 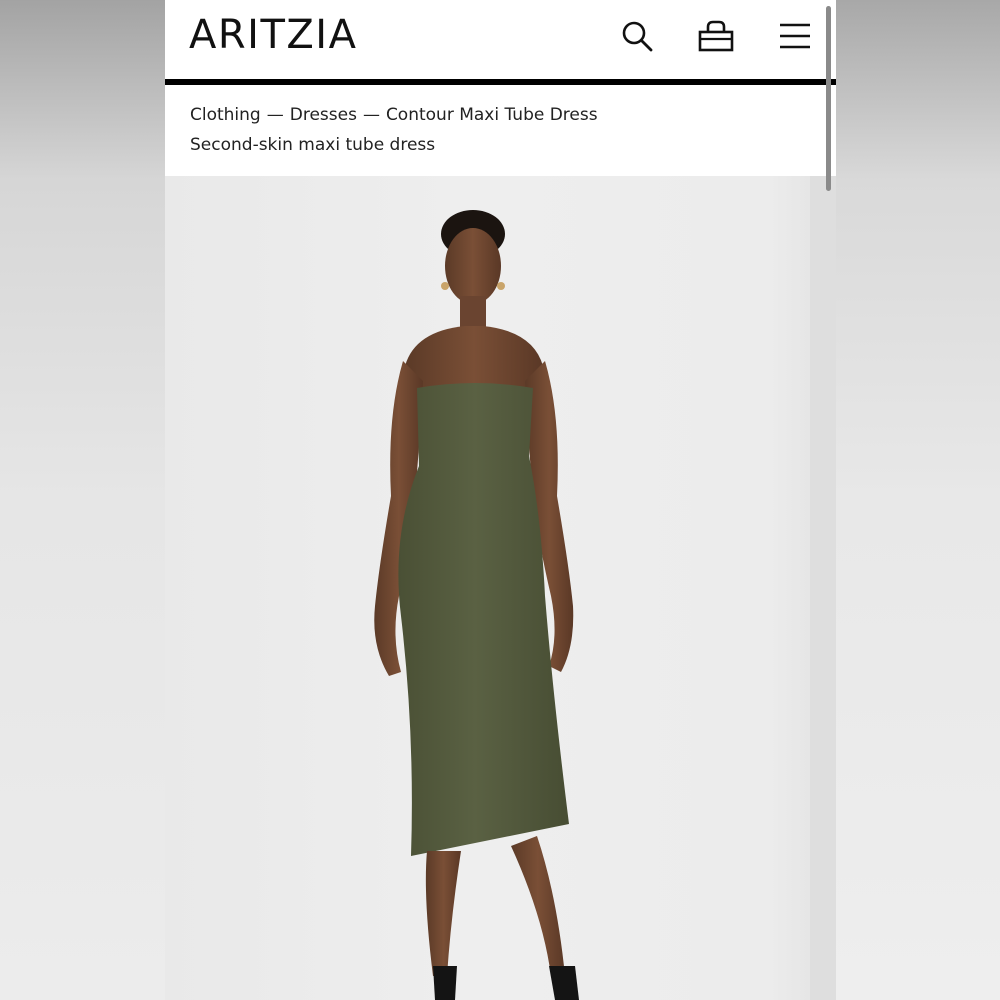 What do you see at coordinates (637, 36) in the screenshot?
I see `search-icon` at bounding box center [637, 36].